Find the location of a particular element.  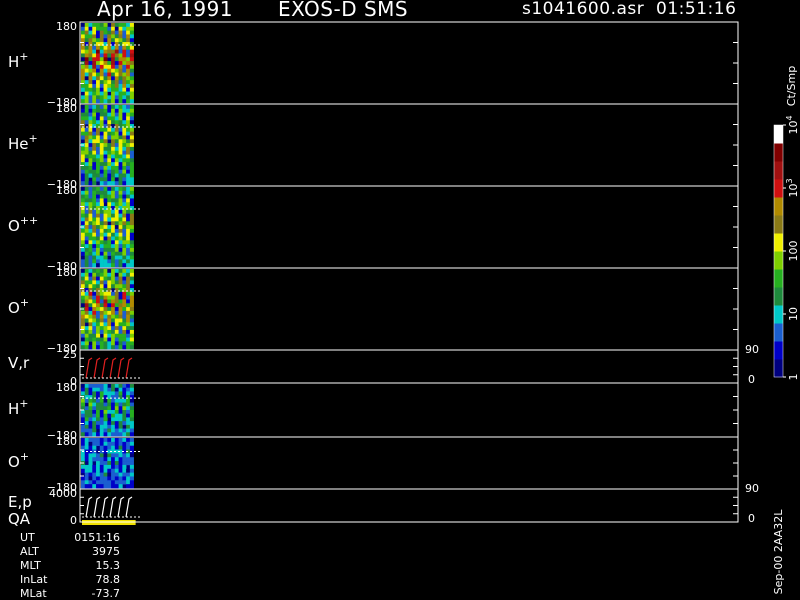

right-tick-label: 0 is located at coordinates (751, 379).